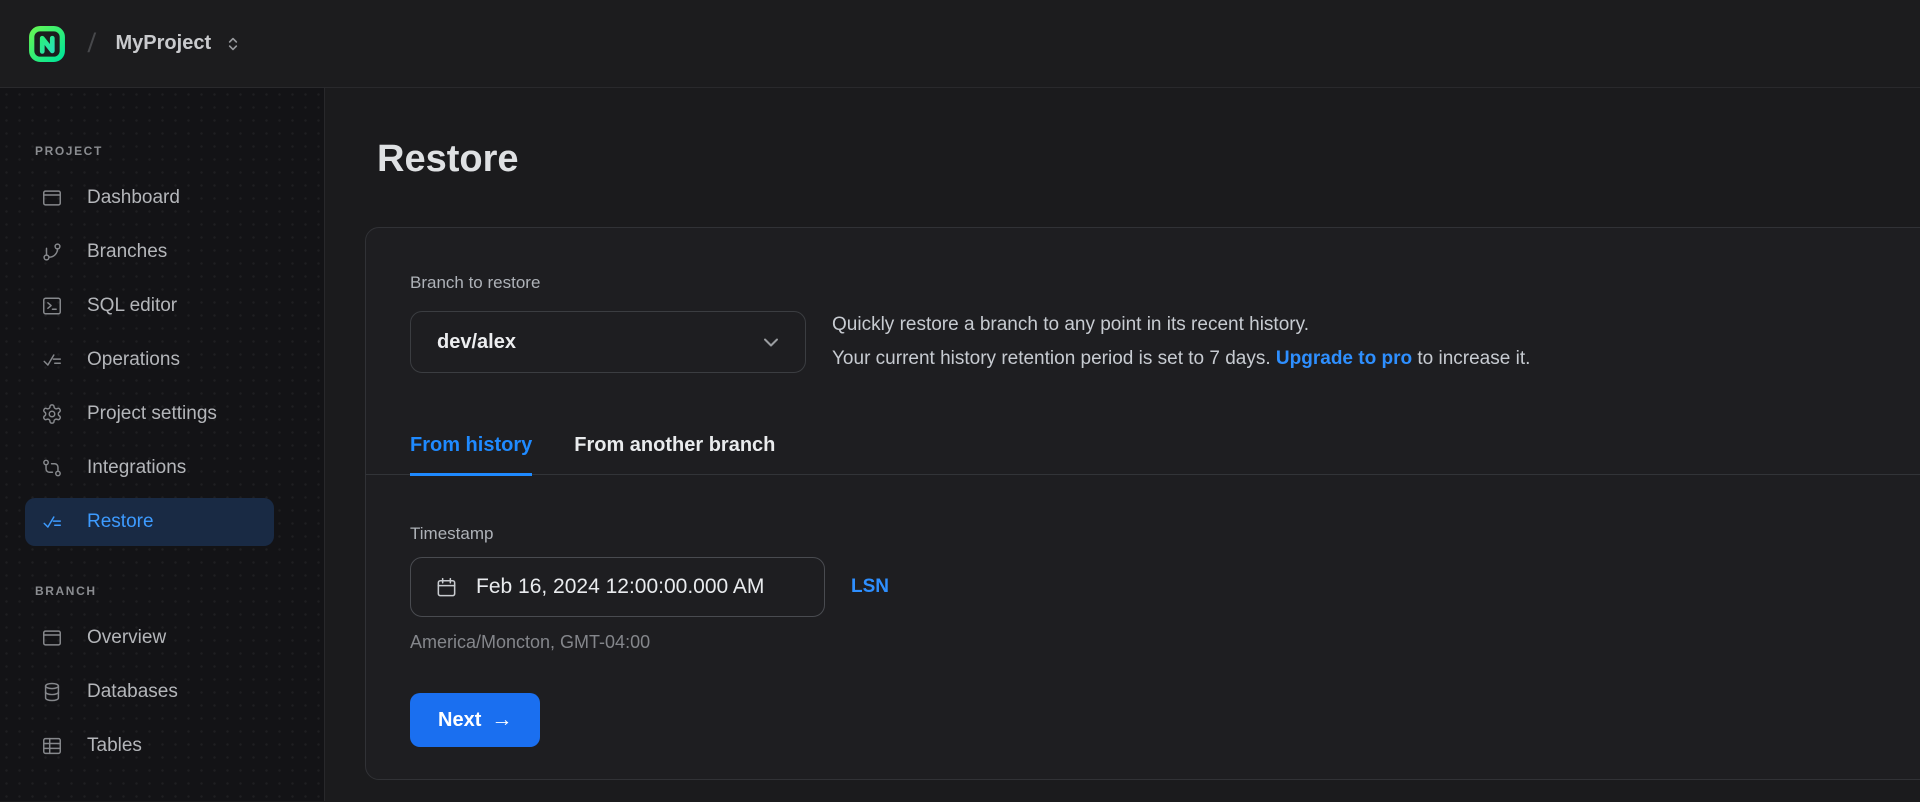 This screenshot has height=802, width=1920. What do you see at coordinates (448, 159) in the screenshot?
I see `page-title: Restore` at bounding box center [448, 159].